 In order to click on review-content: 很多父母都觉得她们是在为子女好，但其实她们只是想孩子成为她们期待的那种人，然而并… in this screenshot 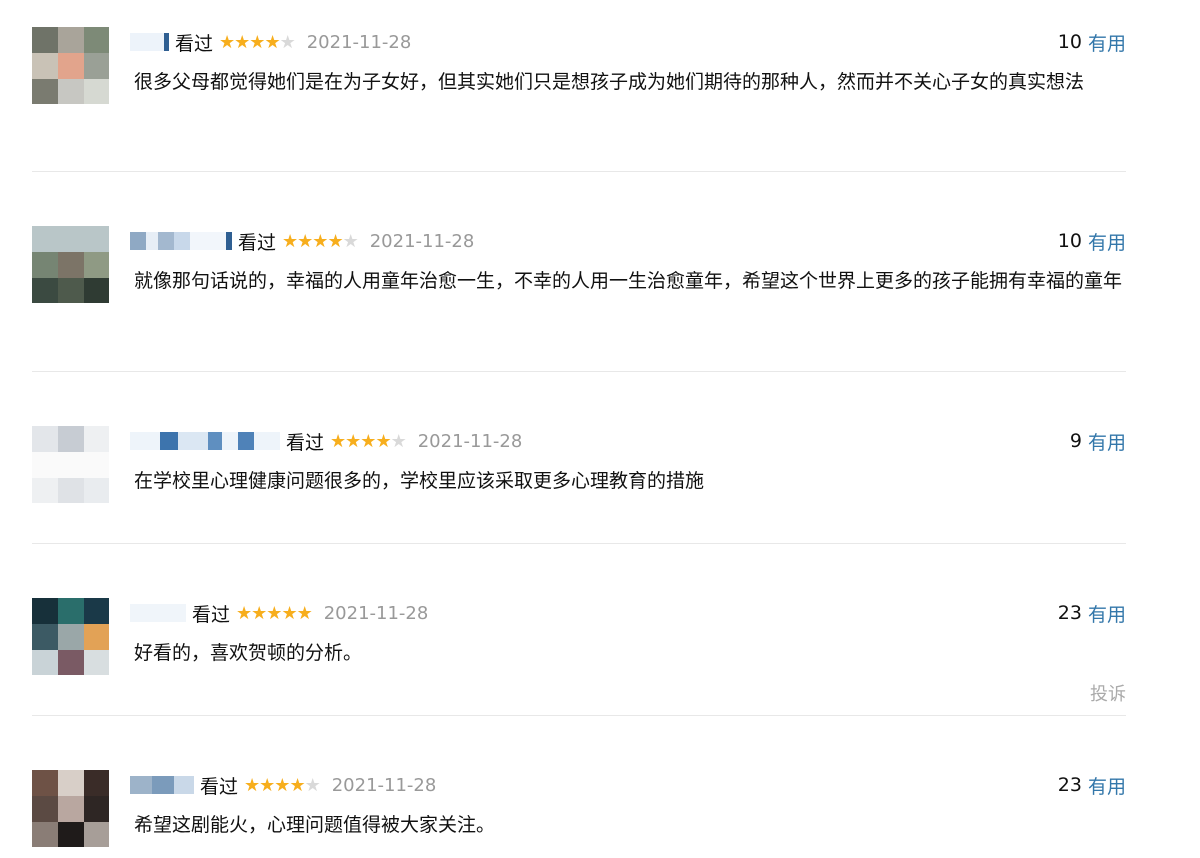, I will do `click(609, 82)`.